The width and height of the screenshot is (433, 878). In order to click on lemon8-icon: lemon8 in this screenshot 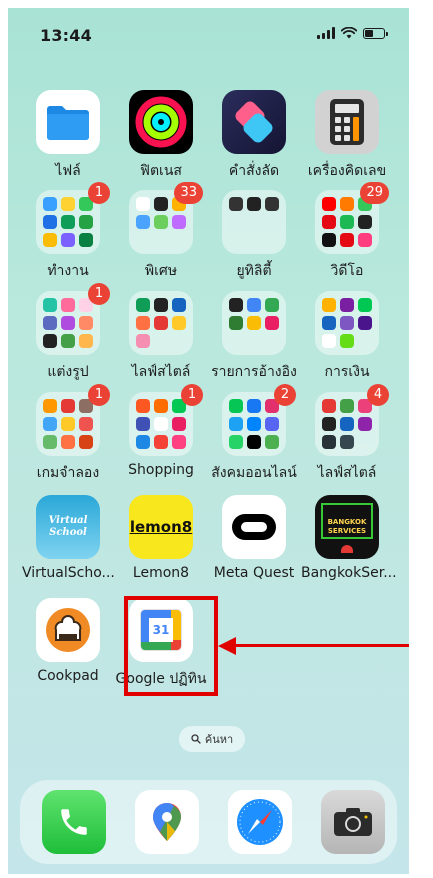, I will do `click(161, 527)`.